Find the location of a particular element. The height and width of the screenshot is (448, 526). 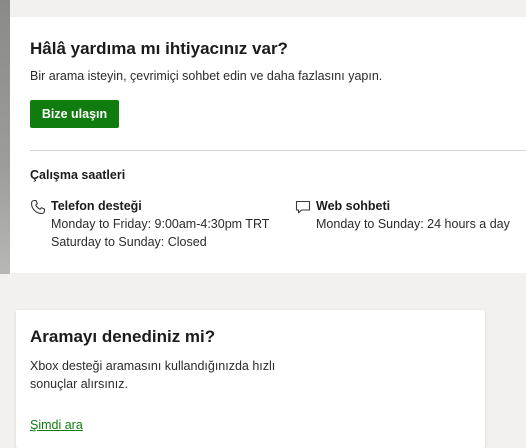

phone-icon is located at coordinates (38, 207).